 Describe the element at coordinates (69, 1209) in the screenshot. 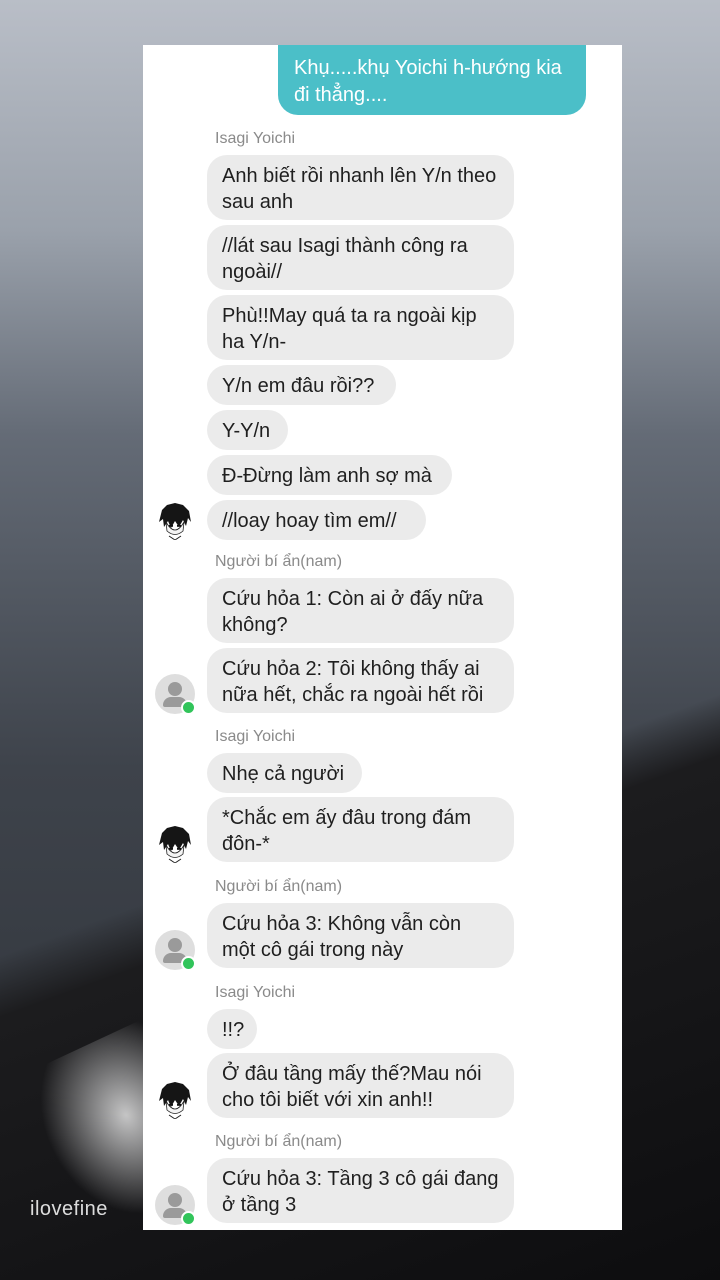

I see `watermark: ilovefine` at that location.